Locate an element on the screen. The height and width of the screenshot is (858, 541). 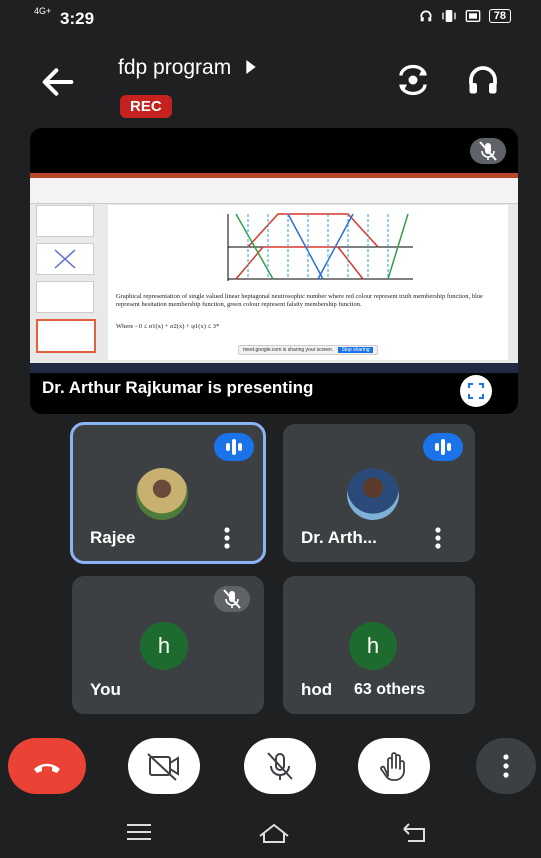
graph-figure is located at coordinates (320, 247).